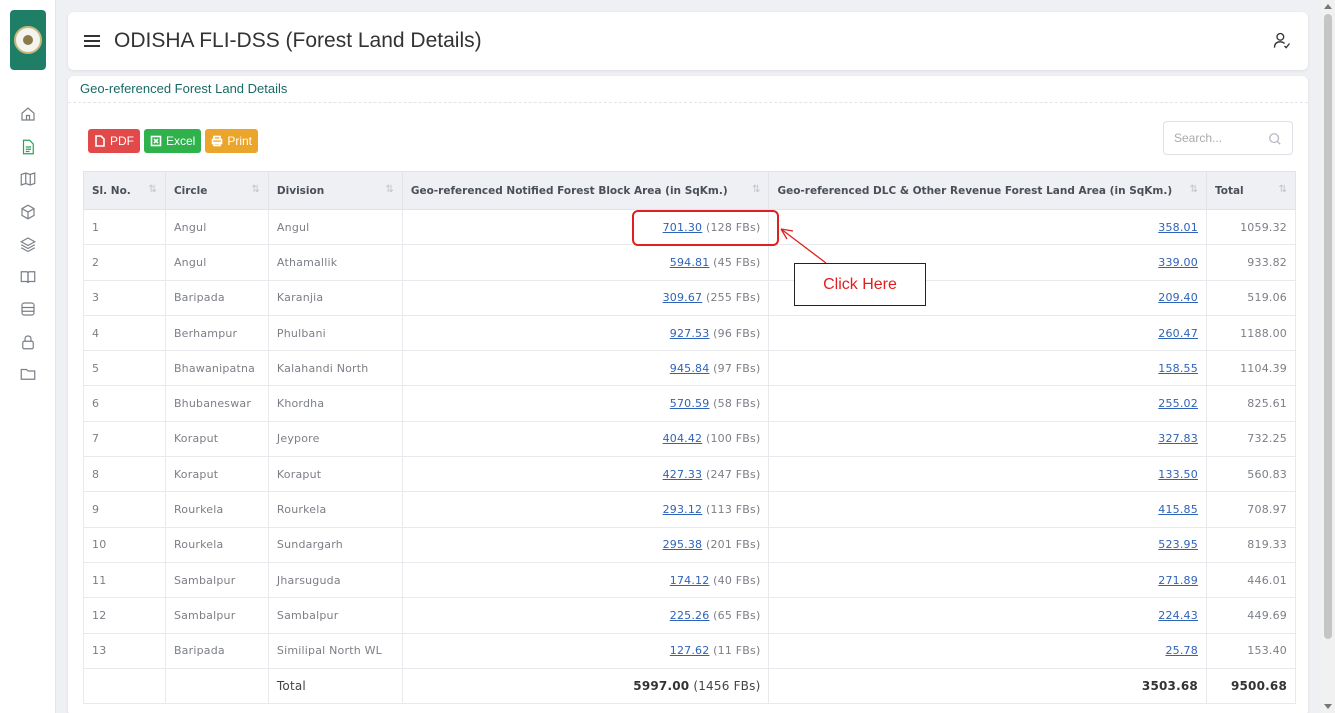  I want to click on pdf-button: PDF, so click(114, 141).